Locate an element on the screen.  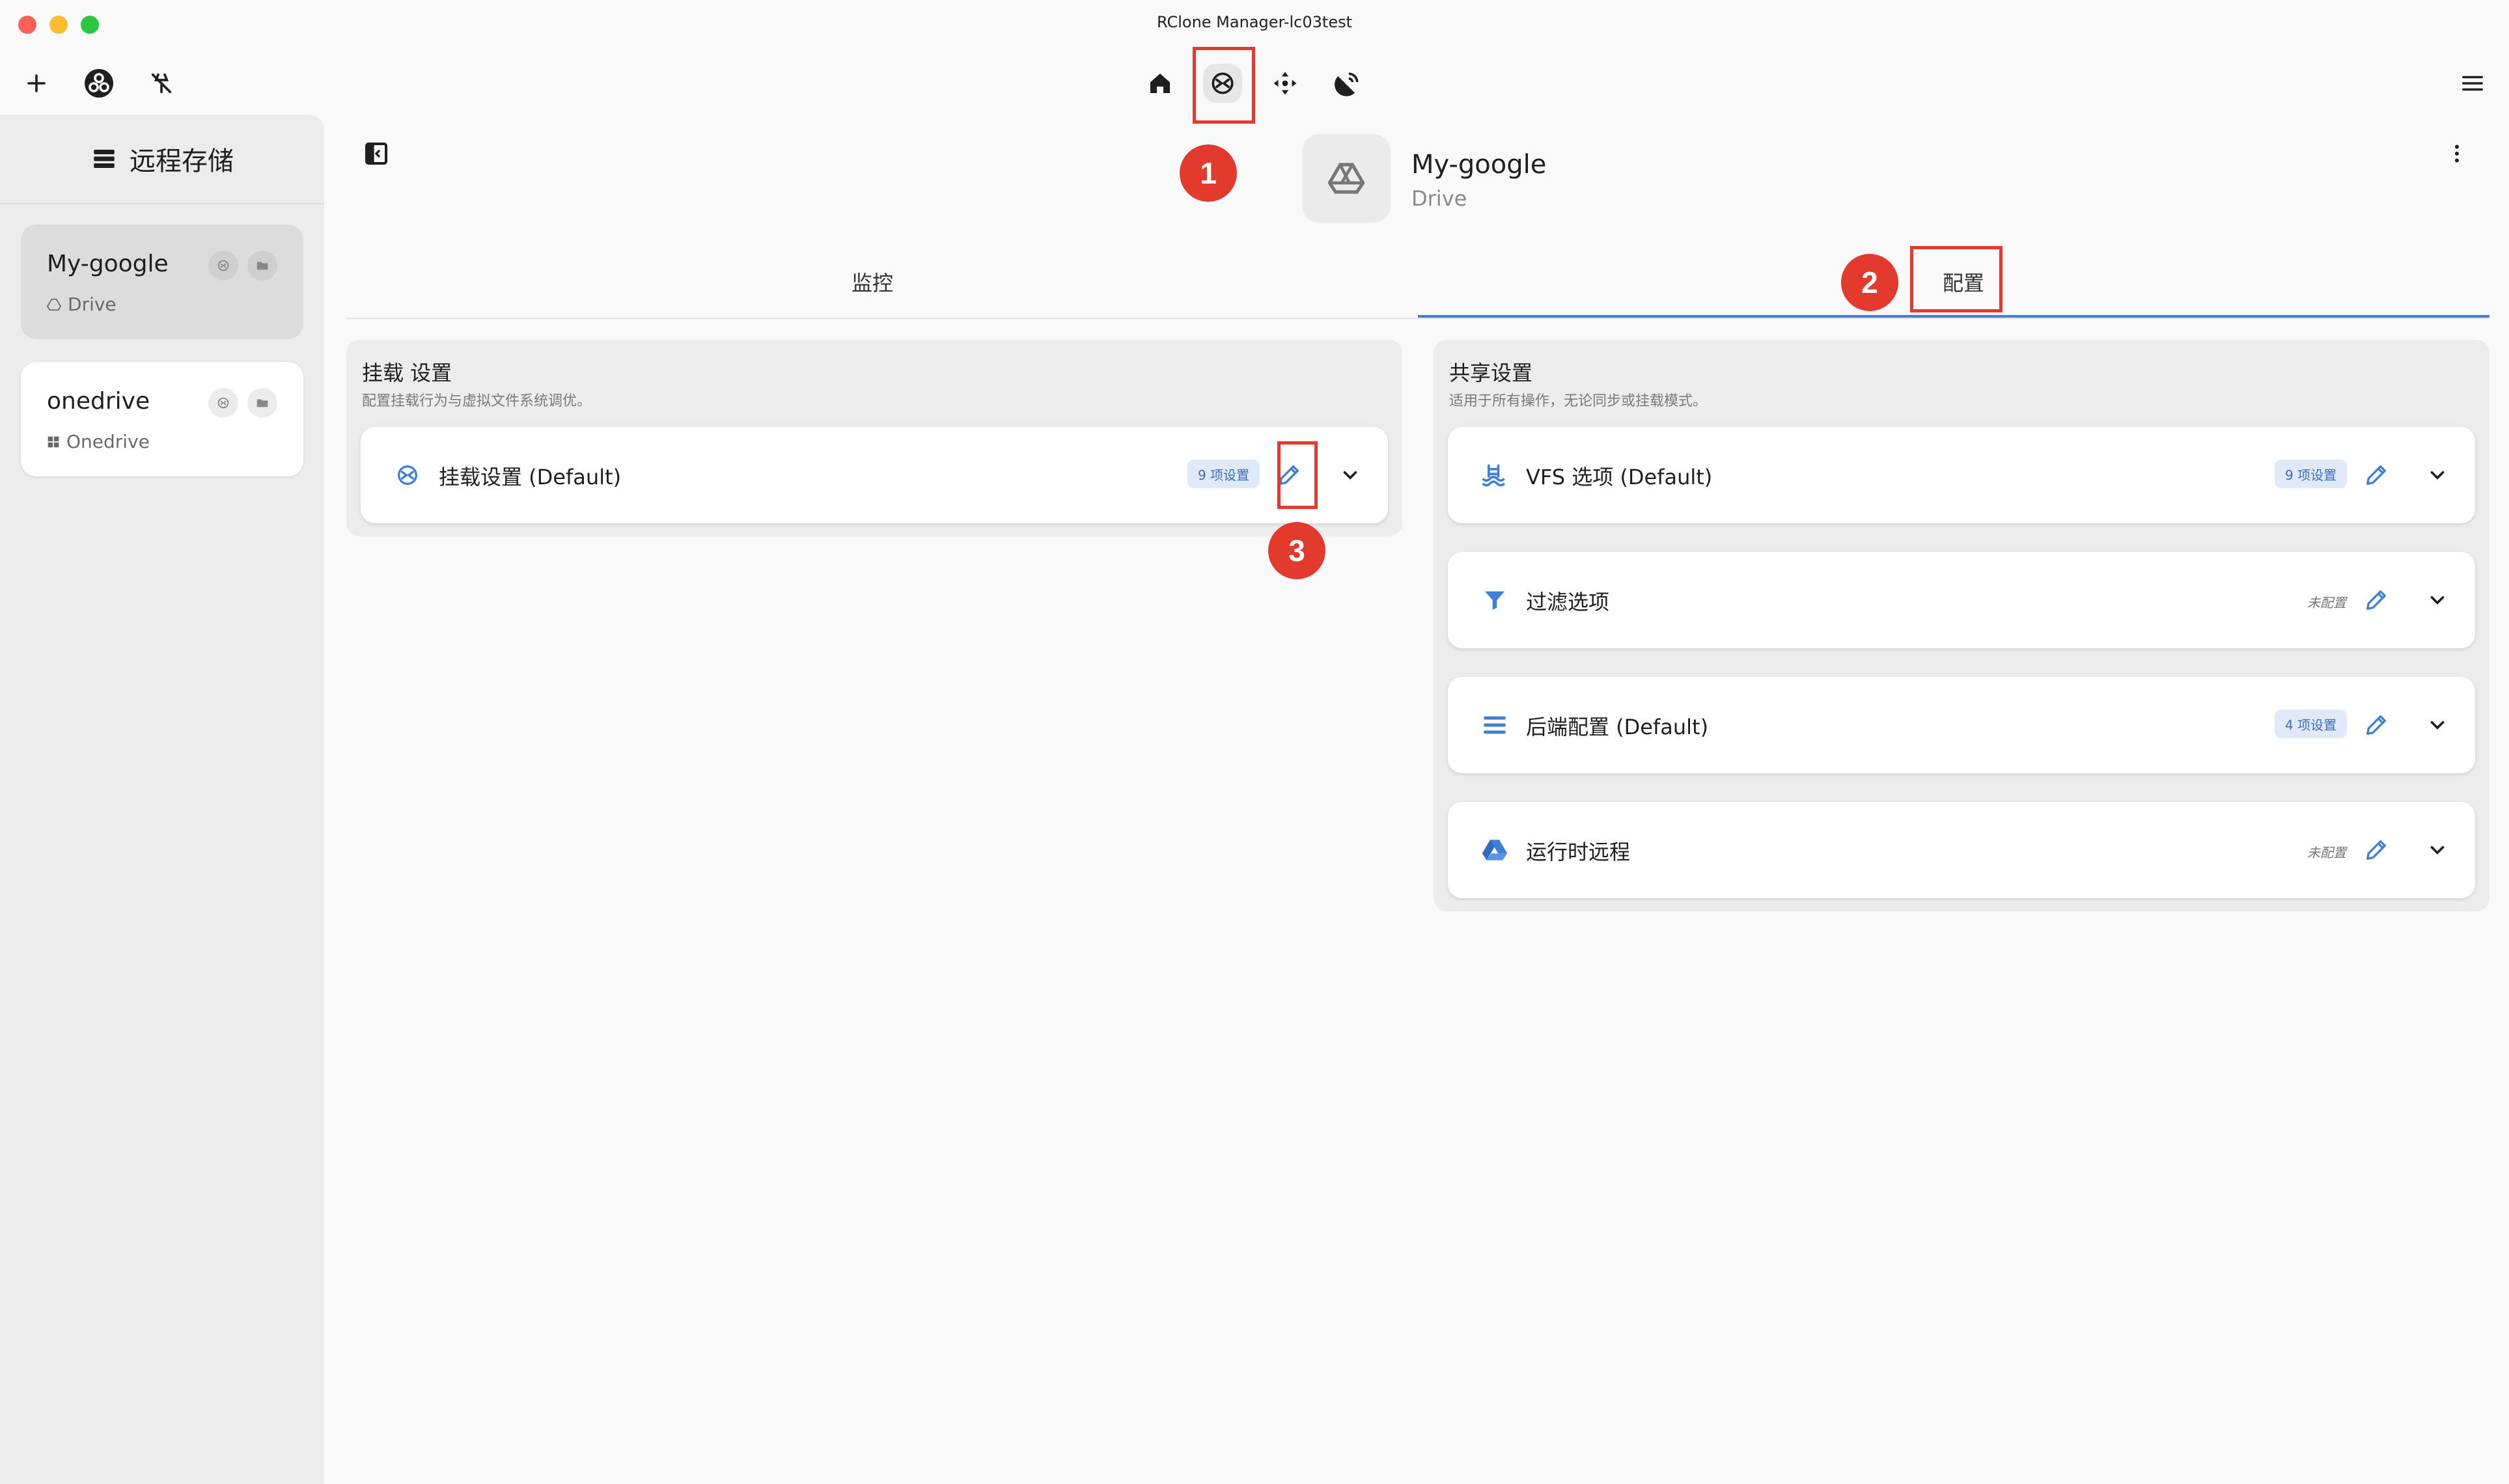
tab-active-indicator is located at coordinates (1953, 316).